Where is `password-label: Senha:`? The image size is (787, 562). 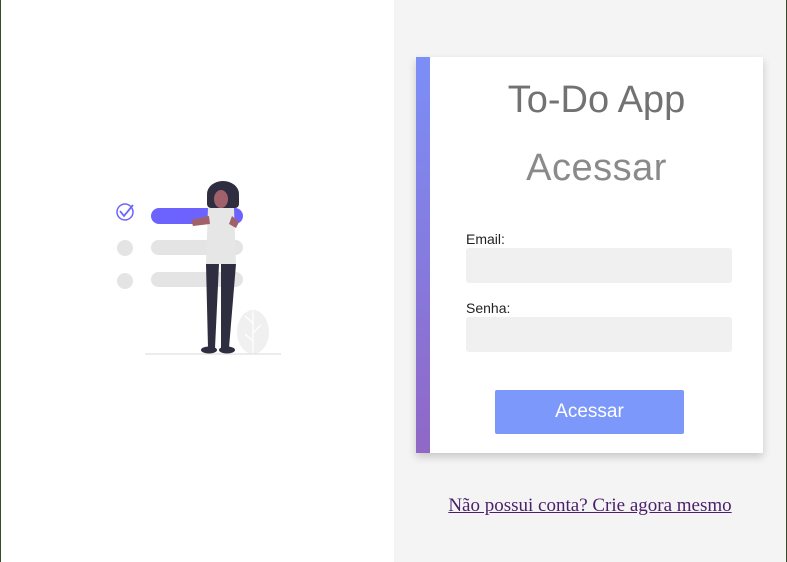
password-label: Senha: is located at coordinates (488, 308).